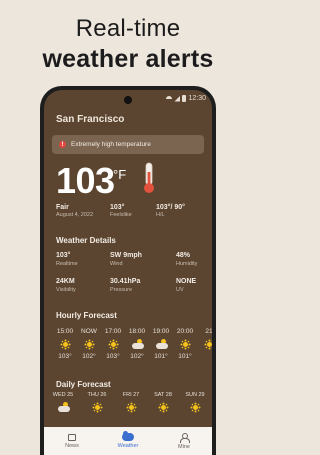 The width and height of the screenshot is (320, 455). What do you see at coordinates (177, 98) in the screenshot?
I see `signal-icon` at bounding box center [177, 98].